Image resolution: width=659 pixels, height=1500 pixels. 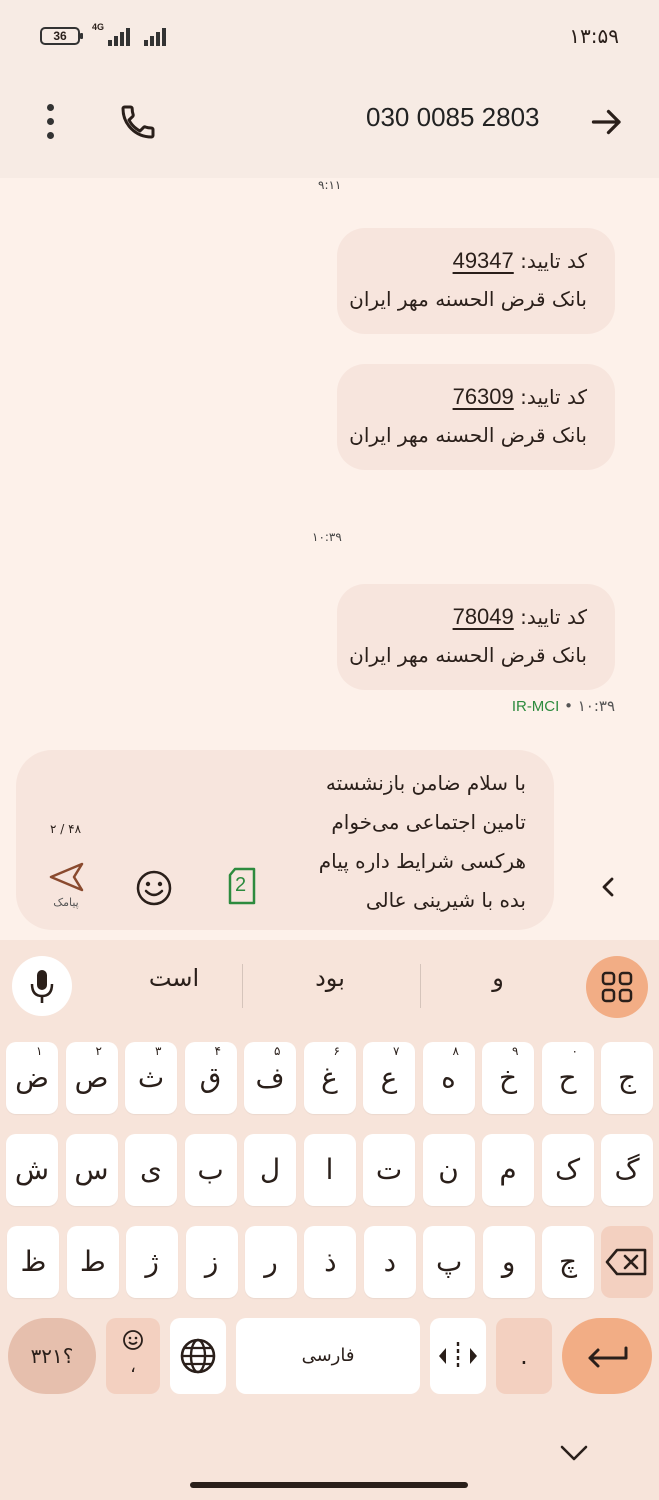 I want to click on enter-key, so click(x=607, y=1356).